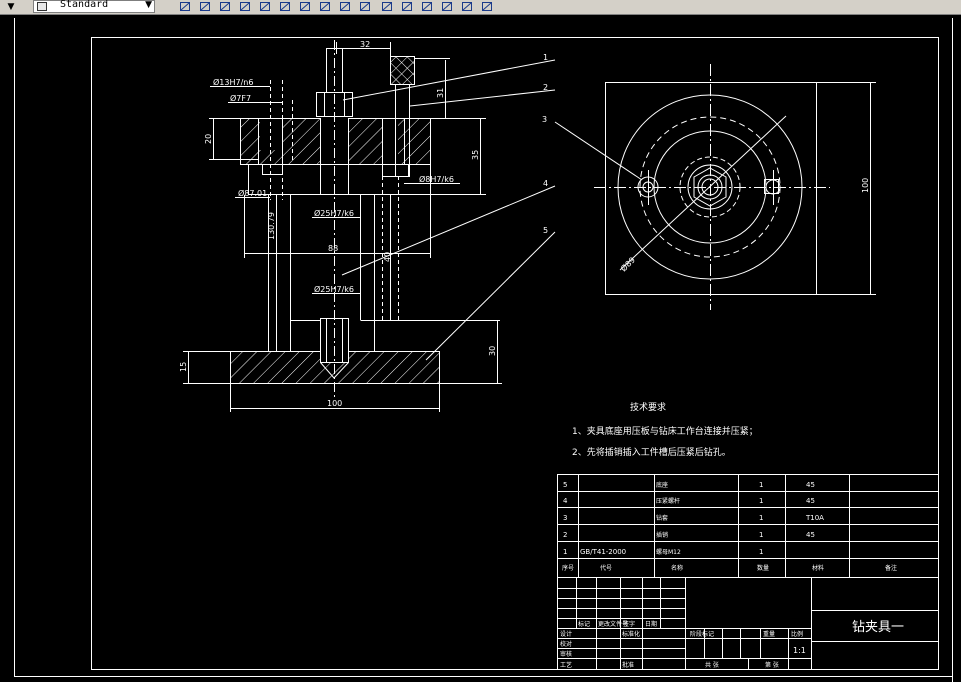 This screenshot has height=682, width=961. I want to click on chevron-down-icon: ▼, so click(148, 5).